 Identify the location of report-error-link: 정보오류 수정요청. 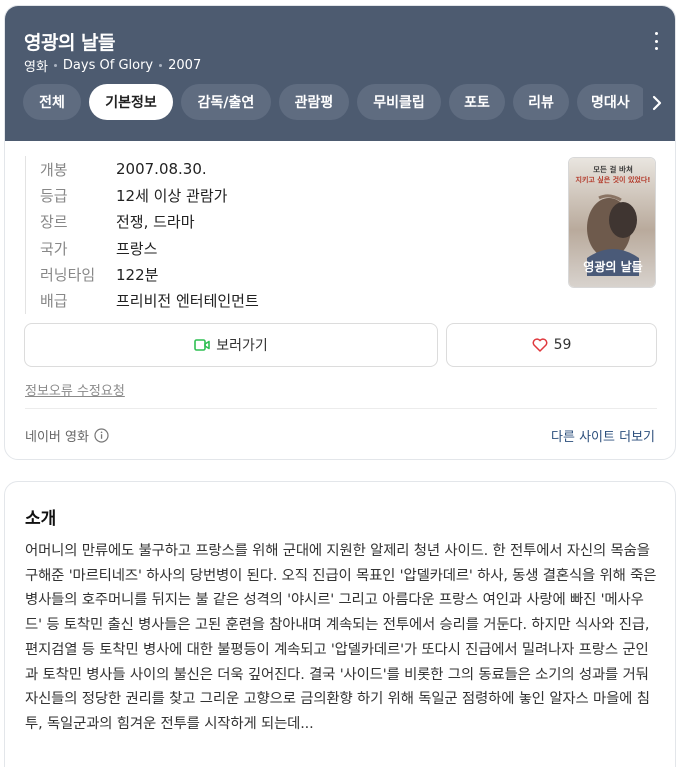
(75, 389).